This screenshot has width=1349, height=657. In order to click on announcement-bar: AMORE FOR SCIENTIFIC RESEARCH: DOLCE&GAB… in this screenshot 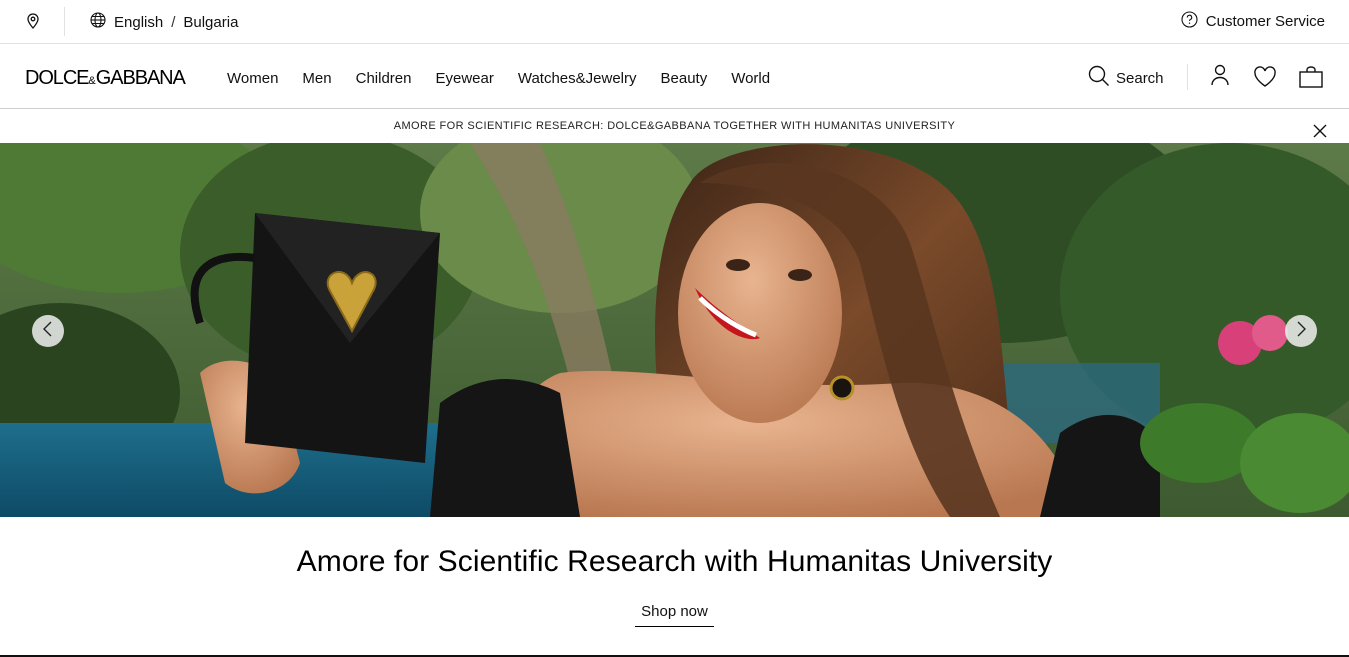, I will do `click(674, 126)`.